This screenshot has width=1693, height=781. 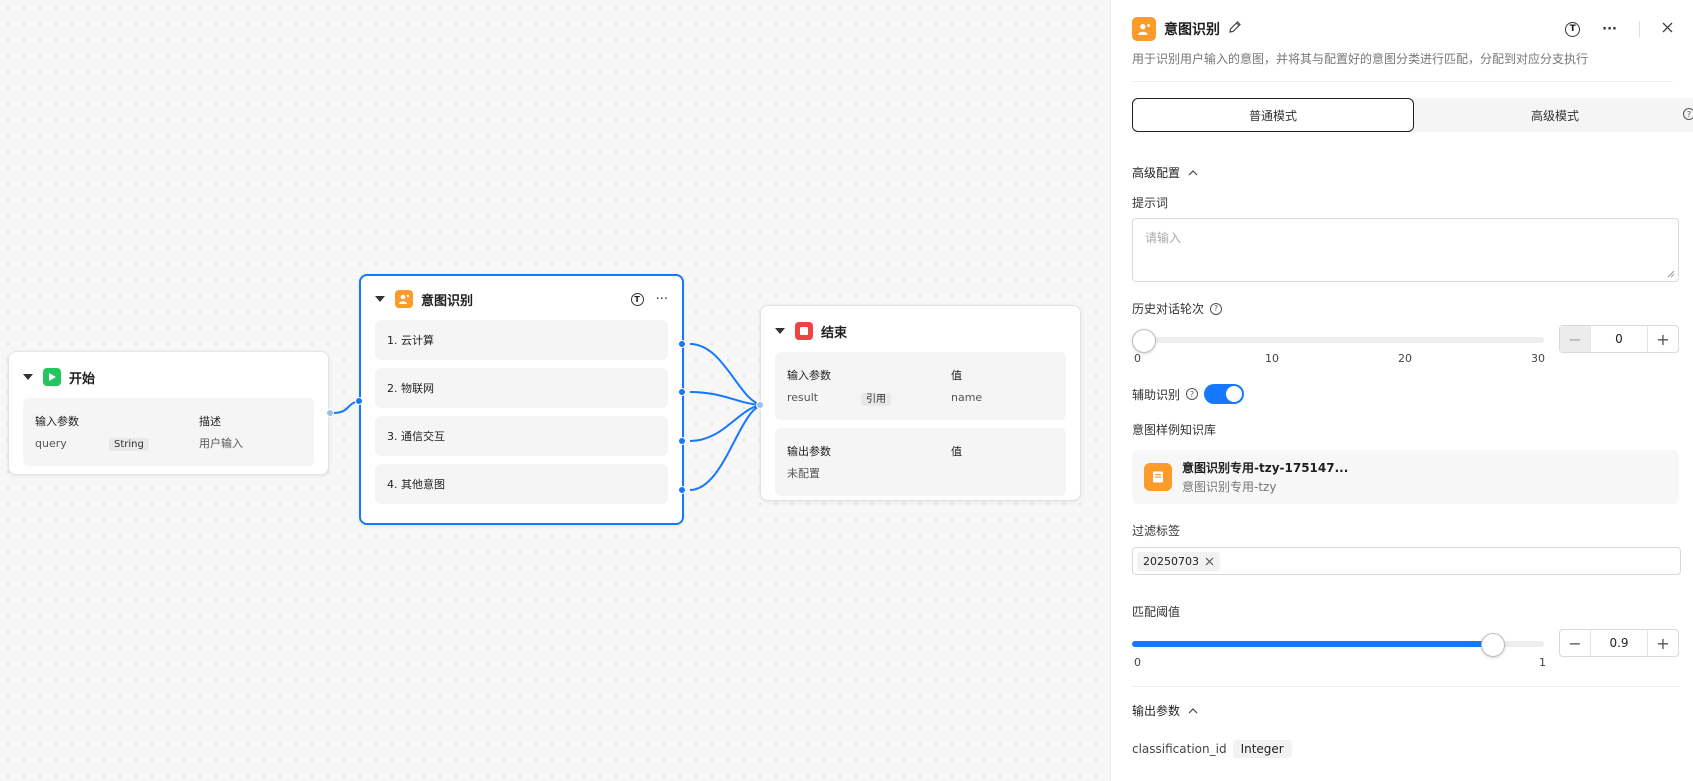 What do you see at coordinates (1137, 358) in the screenshot?
I see `history-tick: 0` at bounding box center [1137, 358].